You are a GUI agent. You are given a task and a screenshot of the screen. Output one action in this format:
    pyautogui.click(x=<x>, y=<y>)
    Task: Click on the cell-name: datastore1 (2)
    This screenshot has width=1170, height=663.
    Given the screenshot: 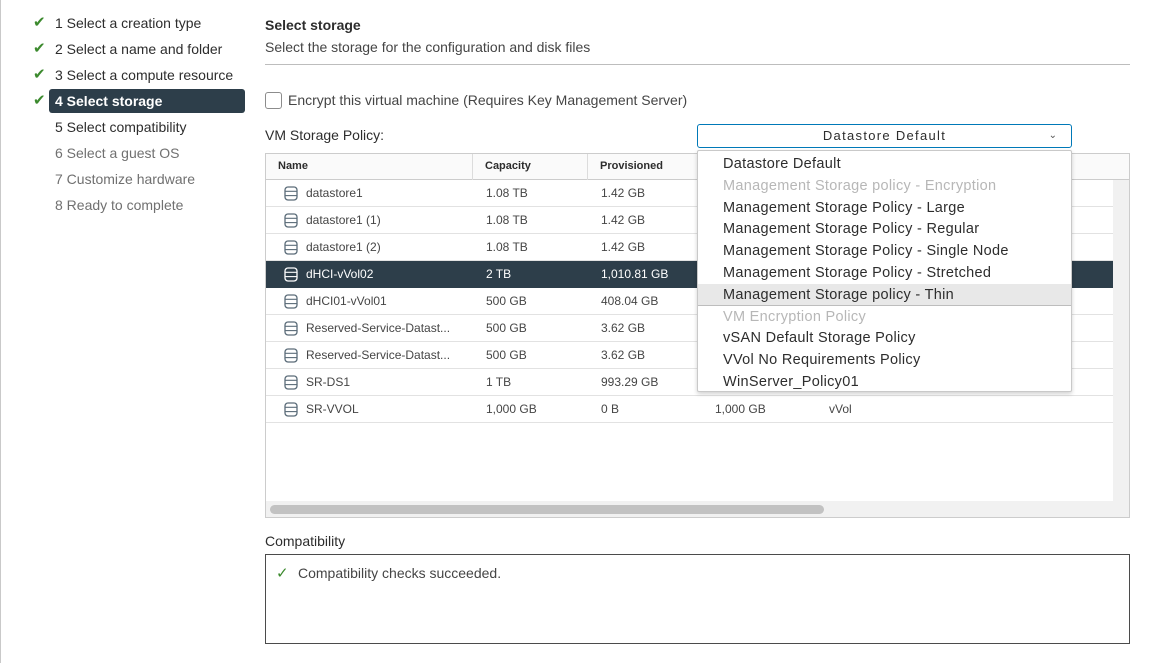 What is the action you would take?
    pyautogui.click(x=343, y=247)
    